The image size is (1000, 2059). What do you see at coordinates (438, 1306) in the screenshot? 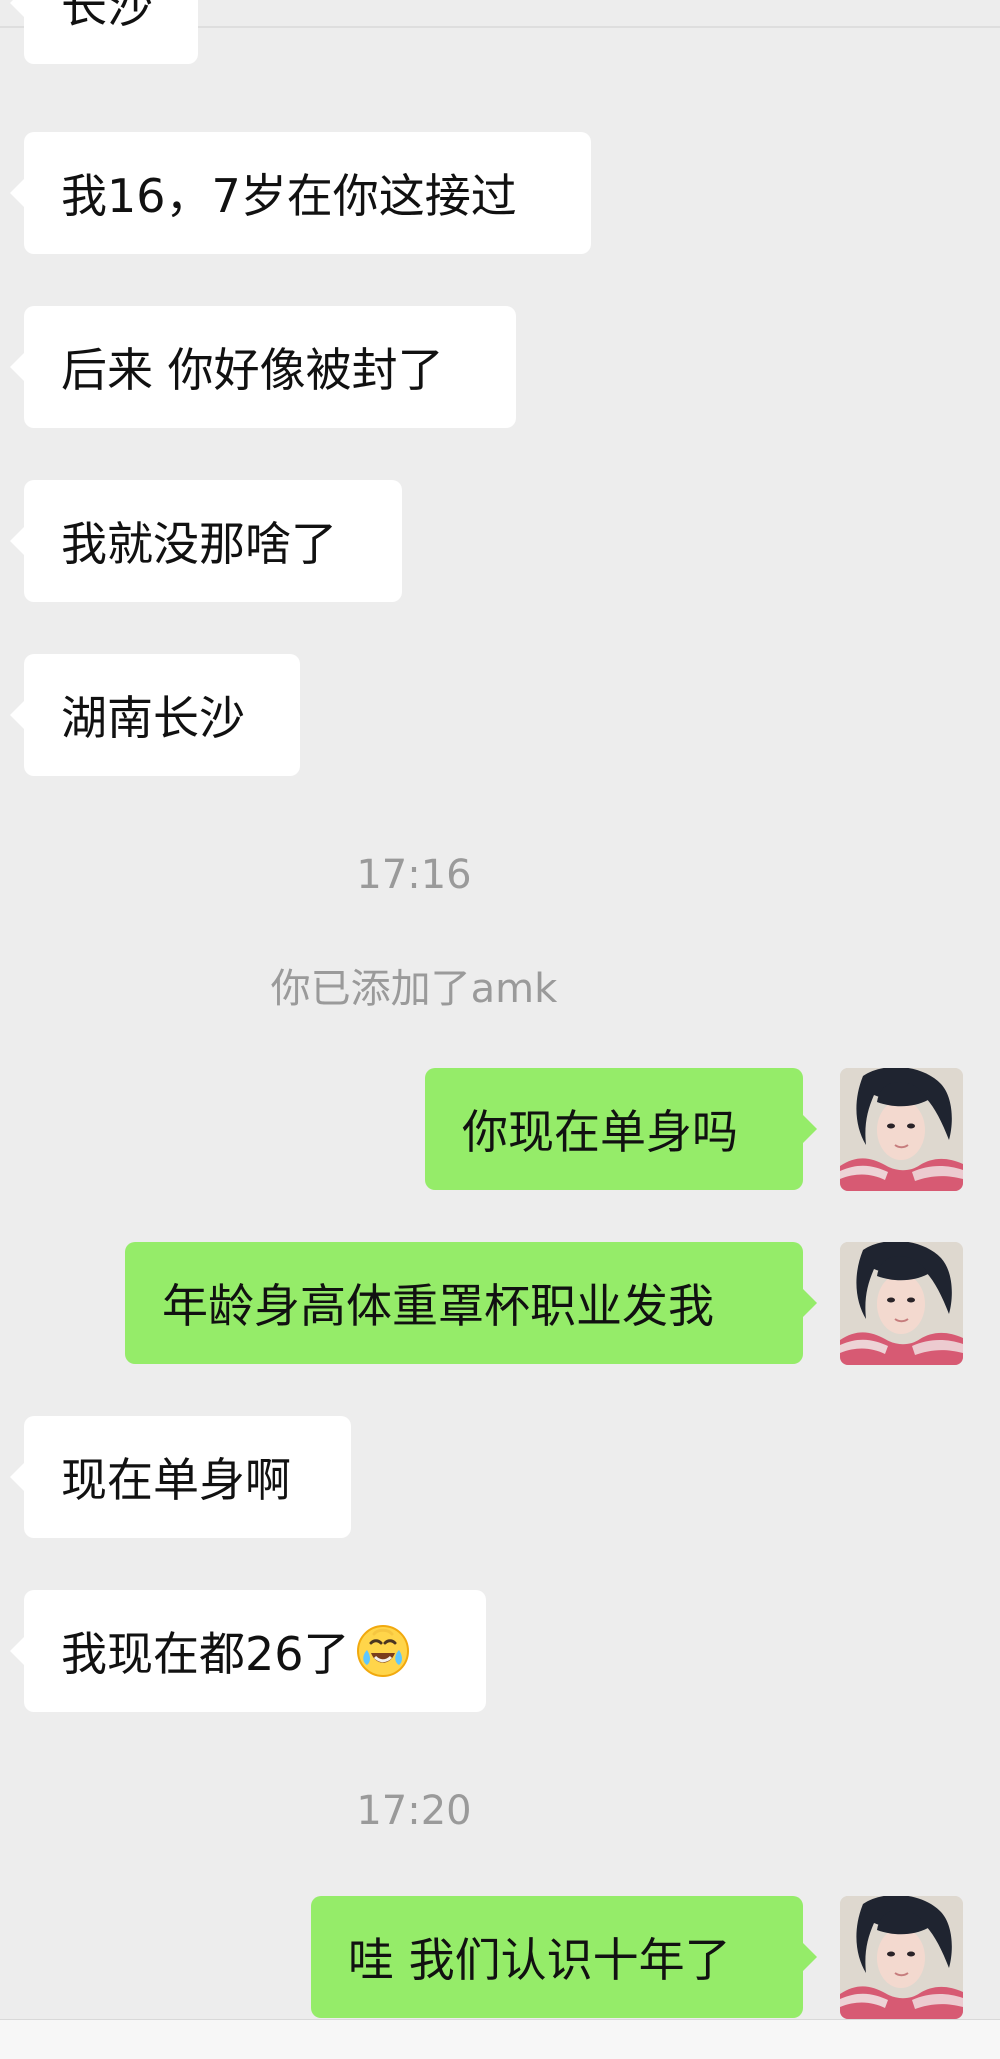
I see `message-text: 年龄身高体重罩杯职业发我` at bounding box center [438, 1306].